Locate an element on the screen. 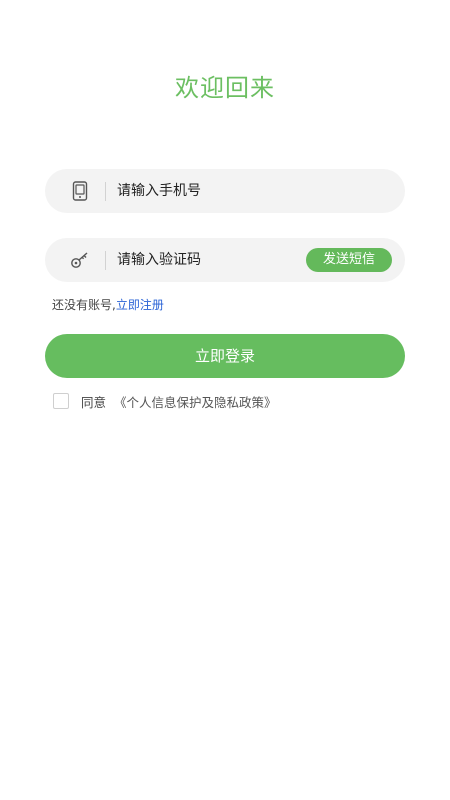 This screenshot has width=450, height=800. register-prompt: 还没有账号,立即注册 is located at coordinates (108, 304).